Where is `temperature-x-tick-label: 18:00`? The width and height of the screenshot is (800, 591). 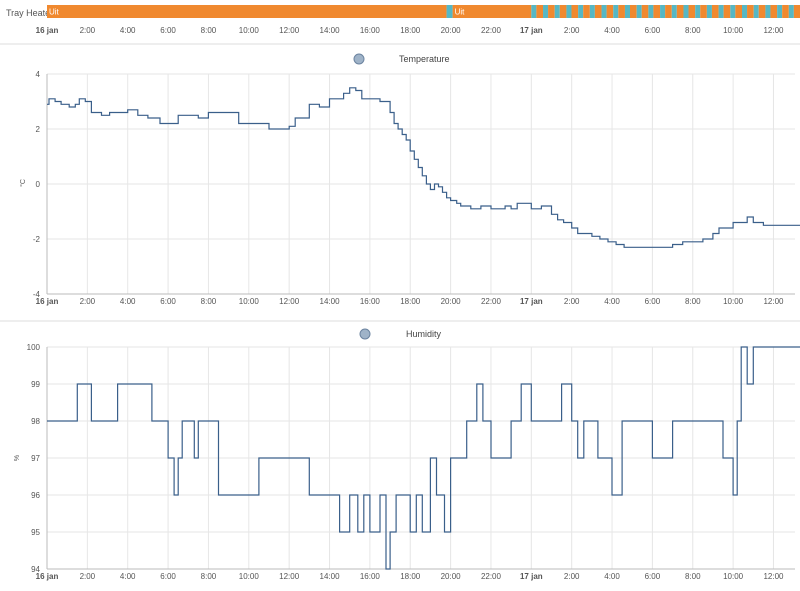 temperature-x-tick-label: 18:00 is located at coordinates (410, 301).